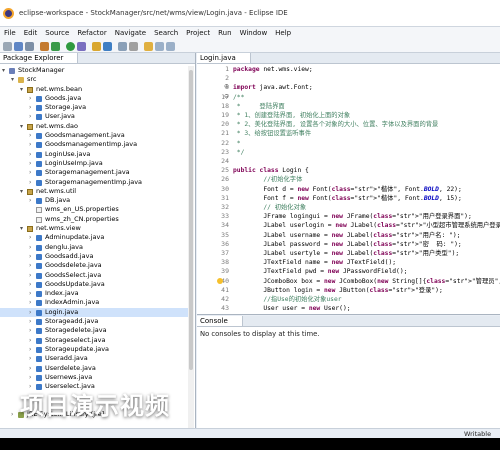 The height and width of the screenshot is (450, 500). Describe the element at coordinates (95, 182) in the screenshot. I see `tree-item: › StoragemanagementImp.java` at that location.